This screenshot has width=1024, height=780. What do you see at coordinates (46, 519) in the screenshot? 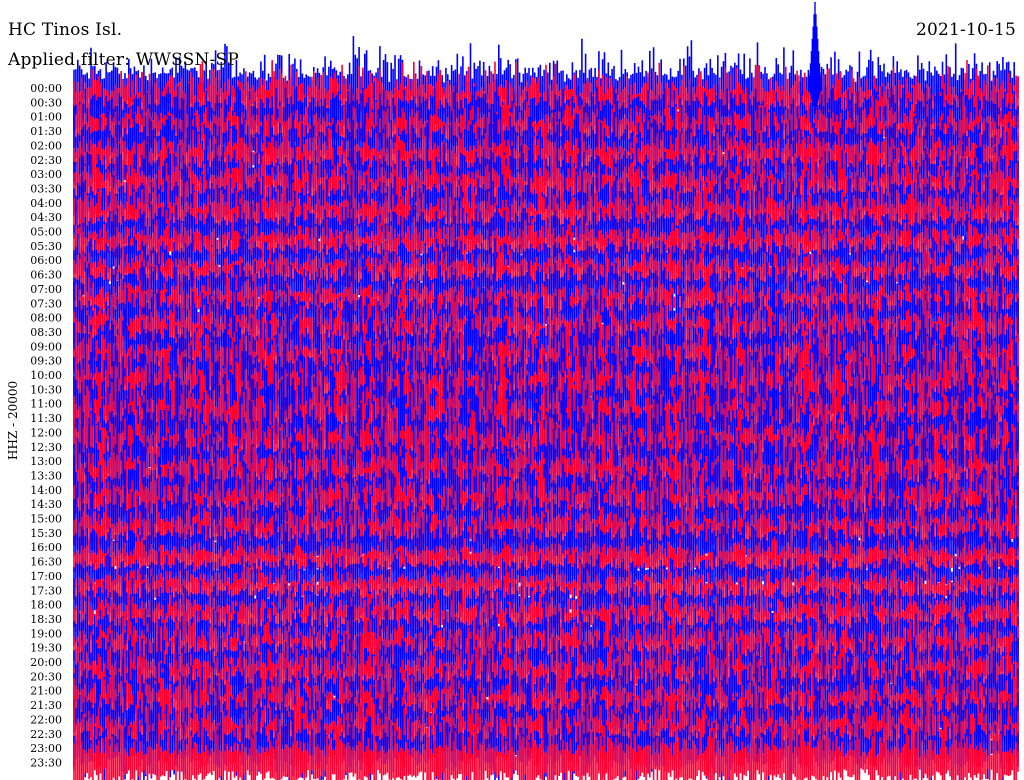
I see `time-tick-1500: 15:00` at bounding box center [46, 519].